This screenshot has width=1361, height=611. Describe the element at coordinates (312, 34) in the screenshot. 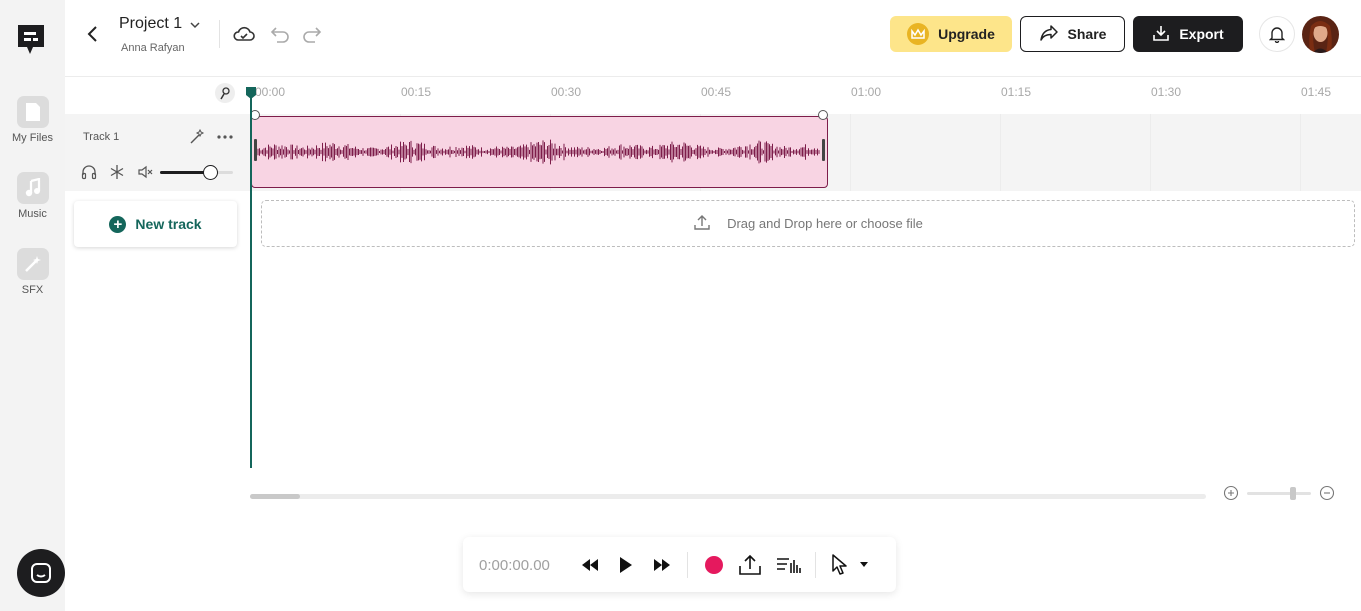

I see `redo-icon` at that location.